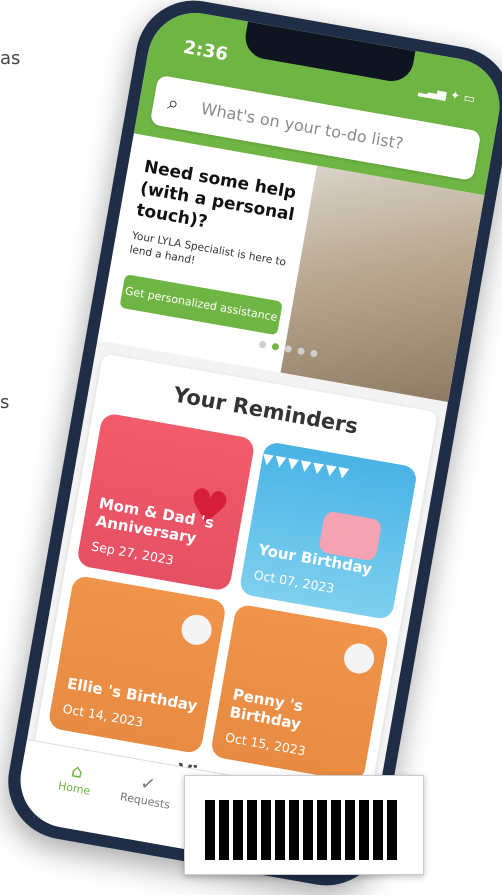  What do you see at coordinates (302, 125) in the screenshot?
I see `search-placeholder: What's on your to-do list?` at bounding box center [302, 125].